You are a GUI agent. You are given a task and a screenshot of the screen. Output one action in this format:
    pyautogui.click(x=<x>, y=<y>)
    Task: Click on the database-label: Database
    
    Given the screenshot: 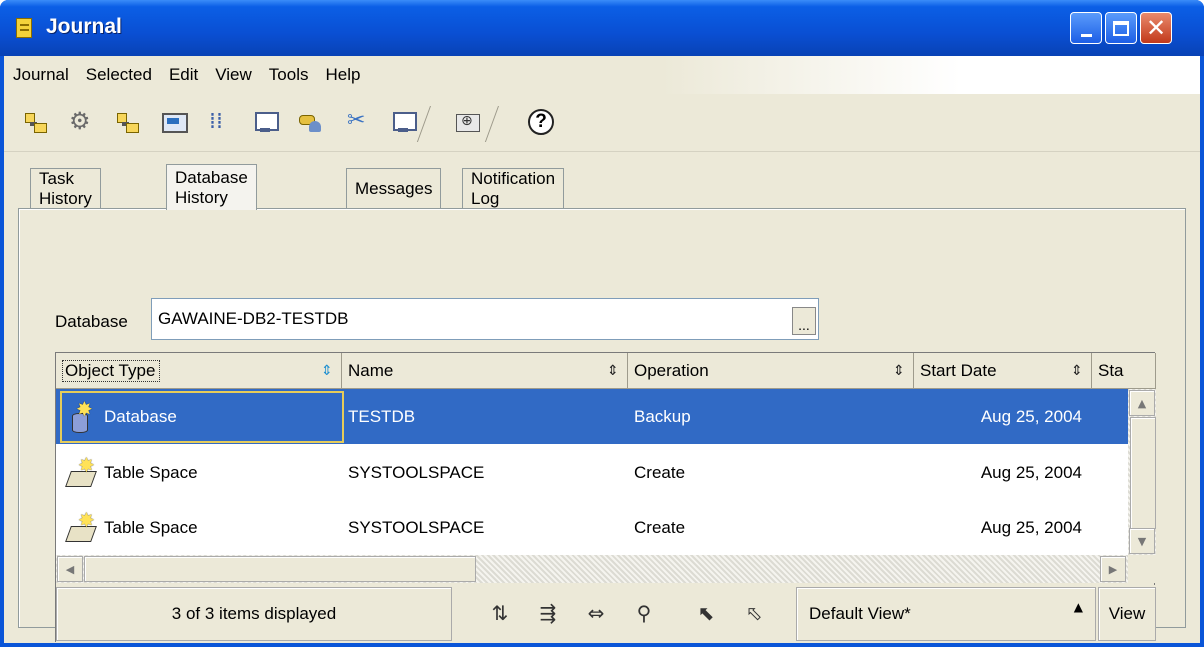 What is the action you would take?
    pyautogui.click(x=91, y=321)
    